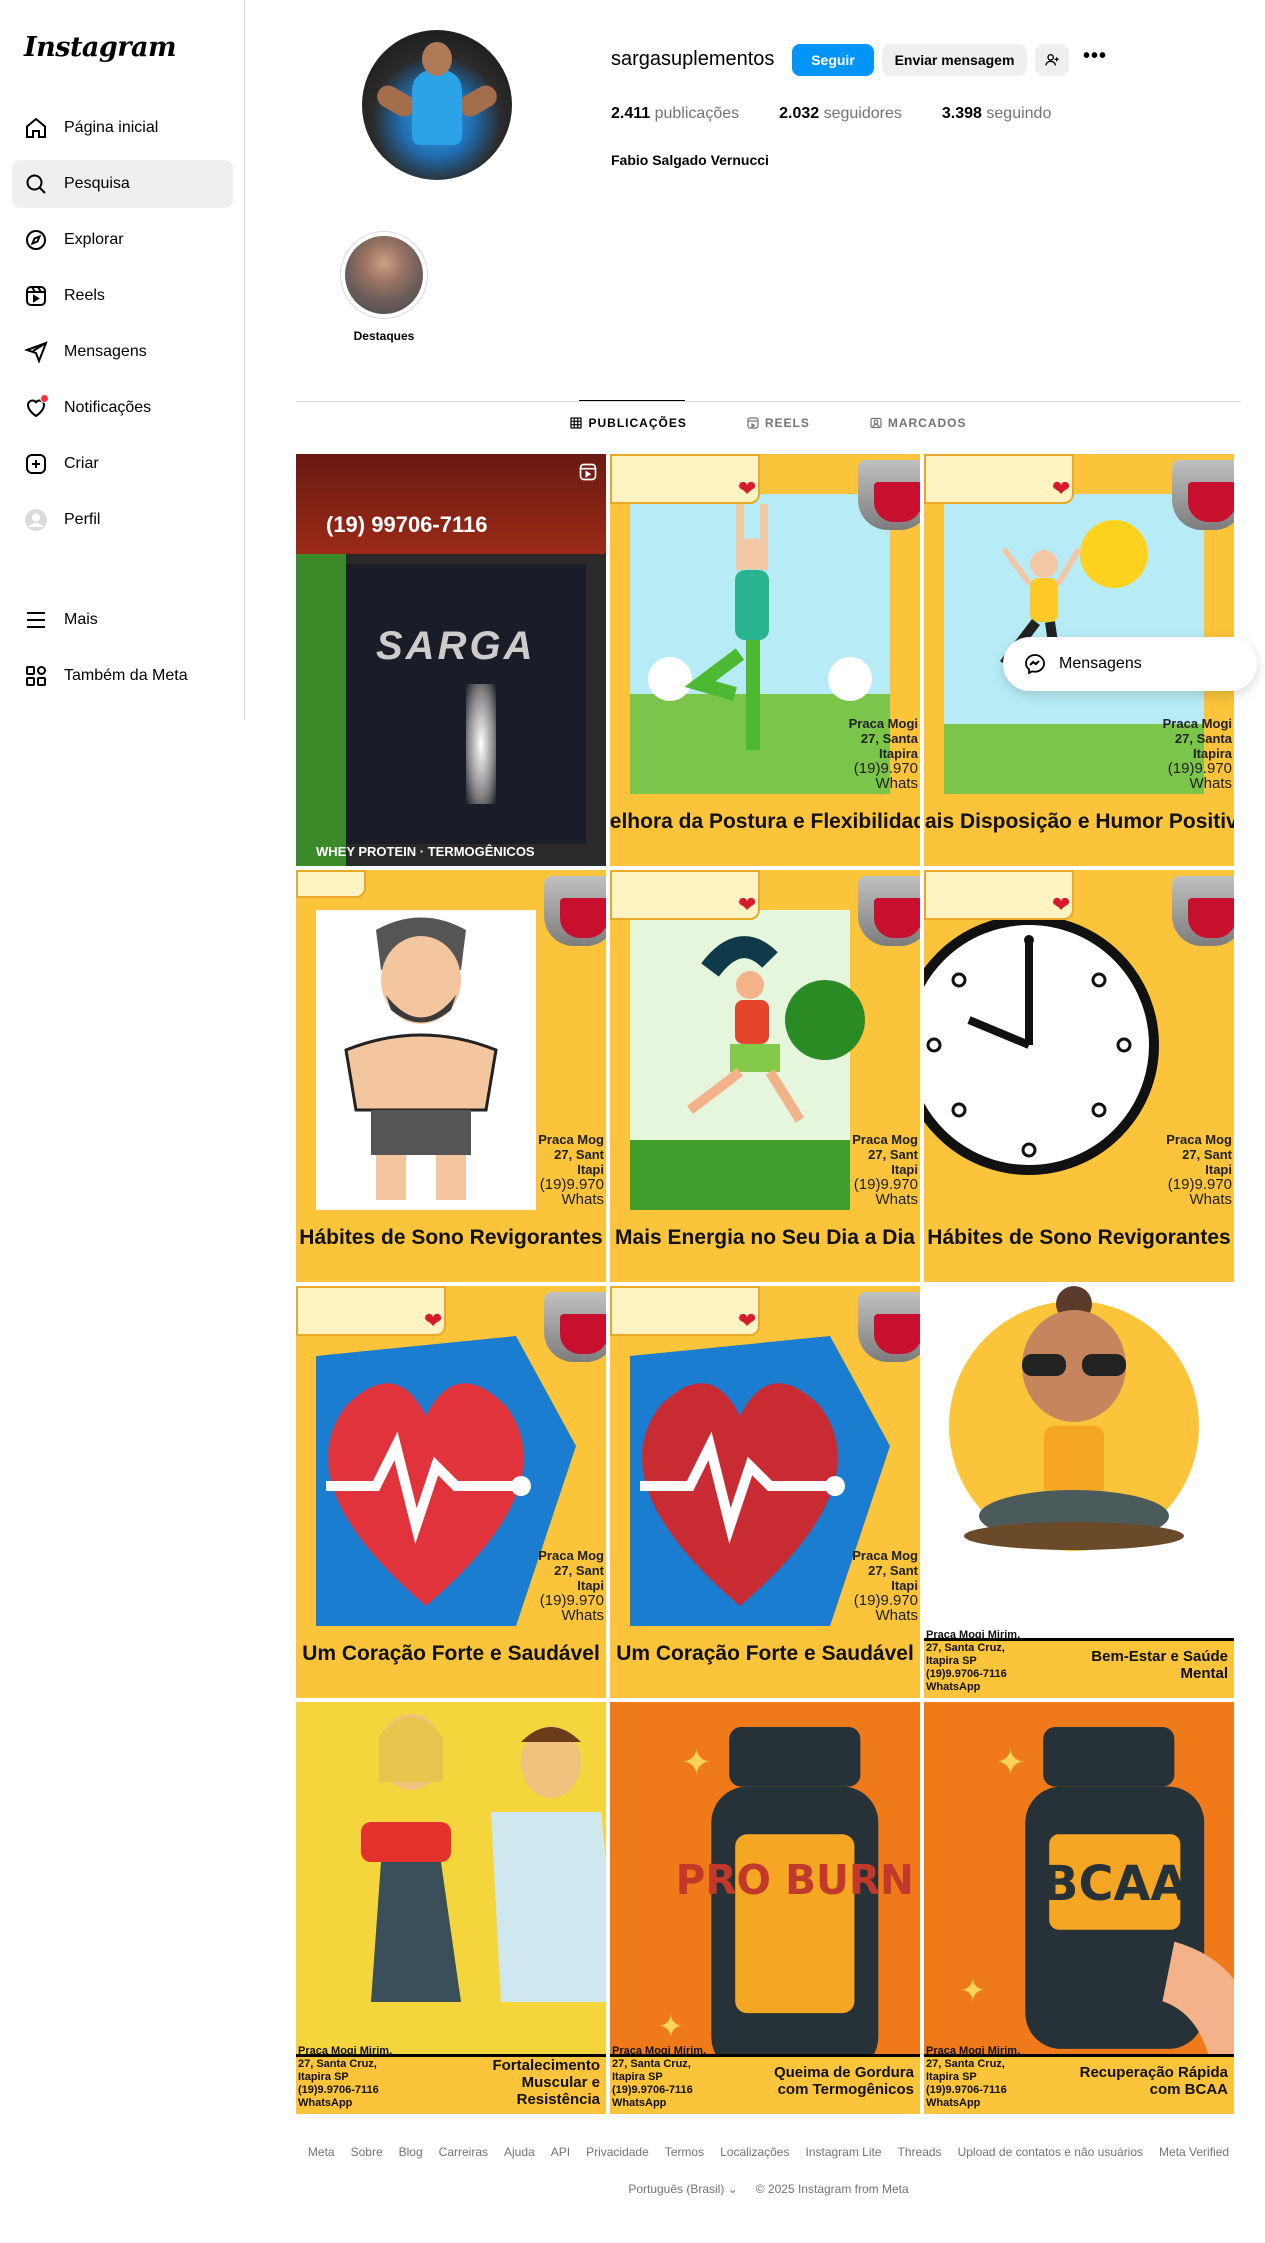 The image size is (1265, 2243). I want to click on tab-tagged: MARCADOS, so click(918, 423).